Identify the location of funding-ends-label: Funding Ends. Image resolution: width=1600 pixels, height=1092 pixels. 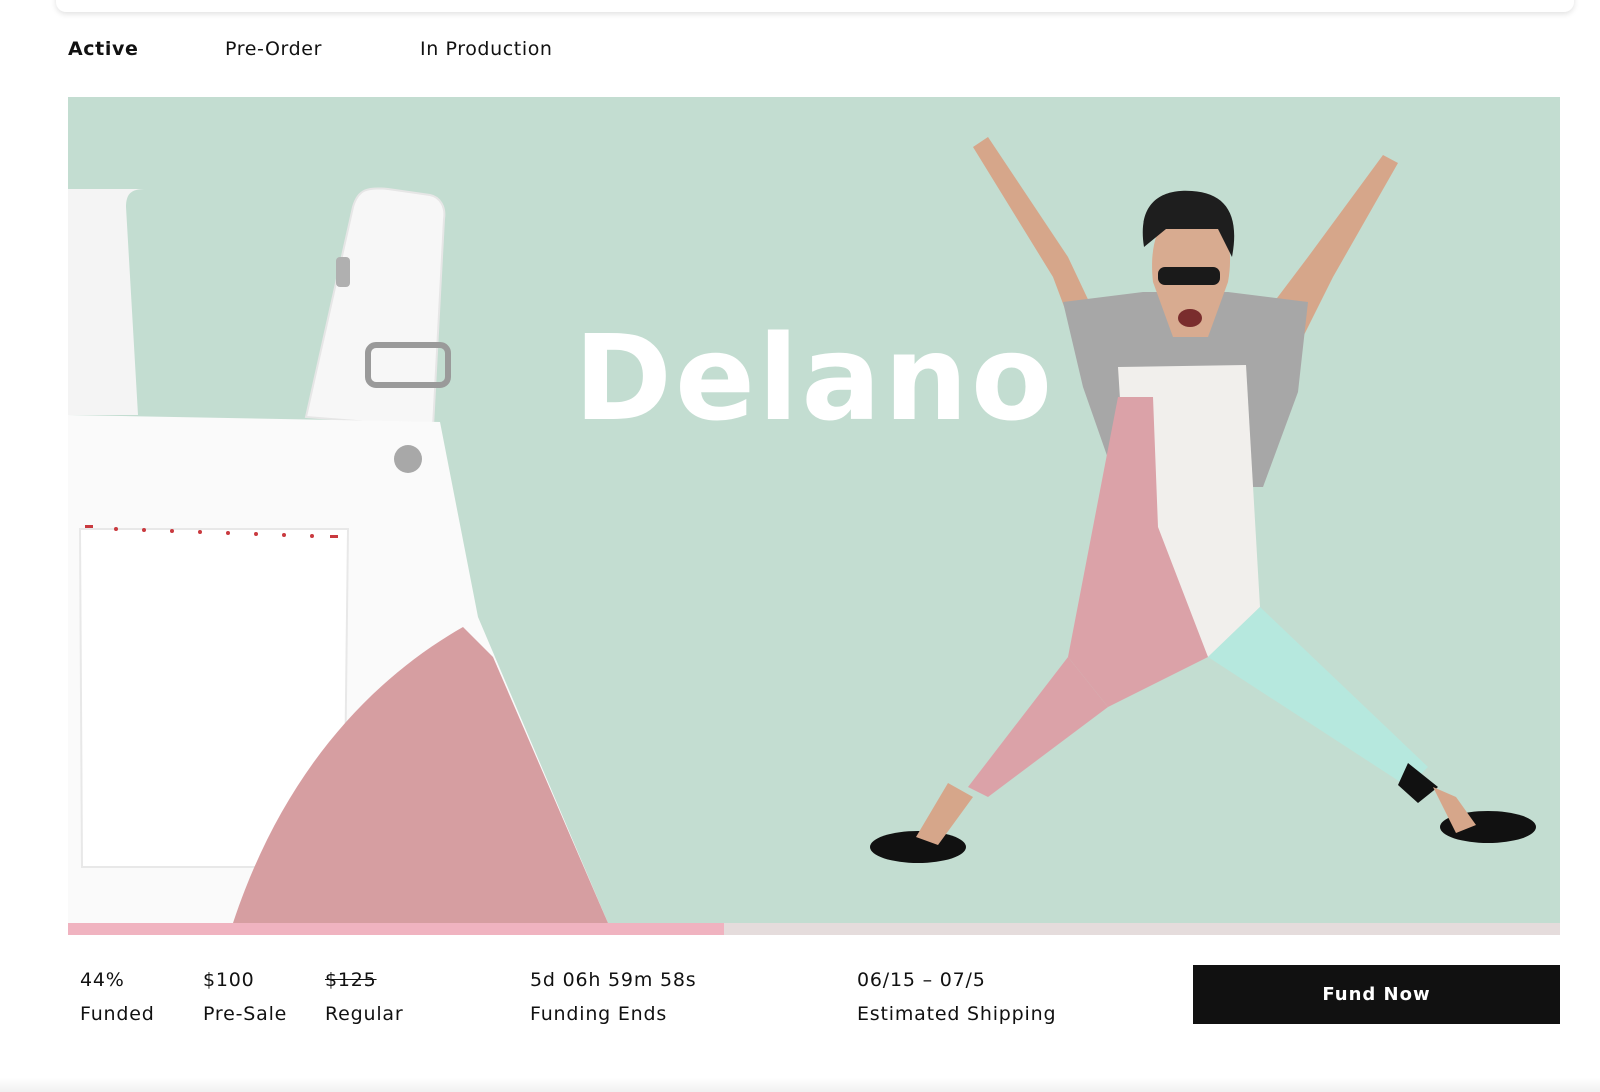
(599, 1014).